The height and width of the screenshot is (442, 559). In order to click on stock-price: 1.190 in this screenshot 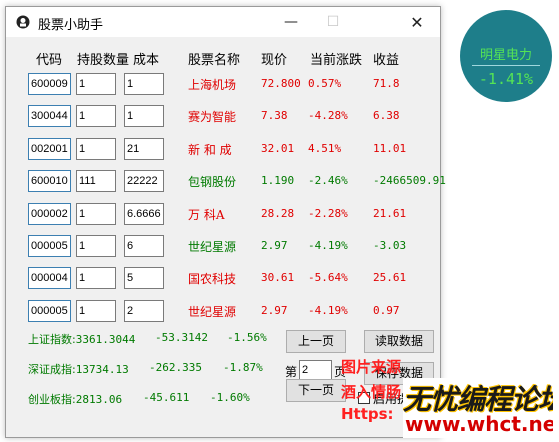, I will do `click(278, 180)`.